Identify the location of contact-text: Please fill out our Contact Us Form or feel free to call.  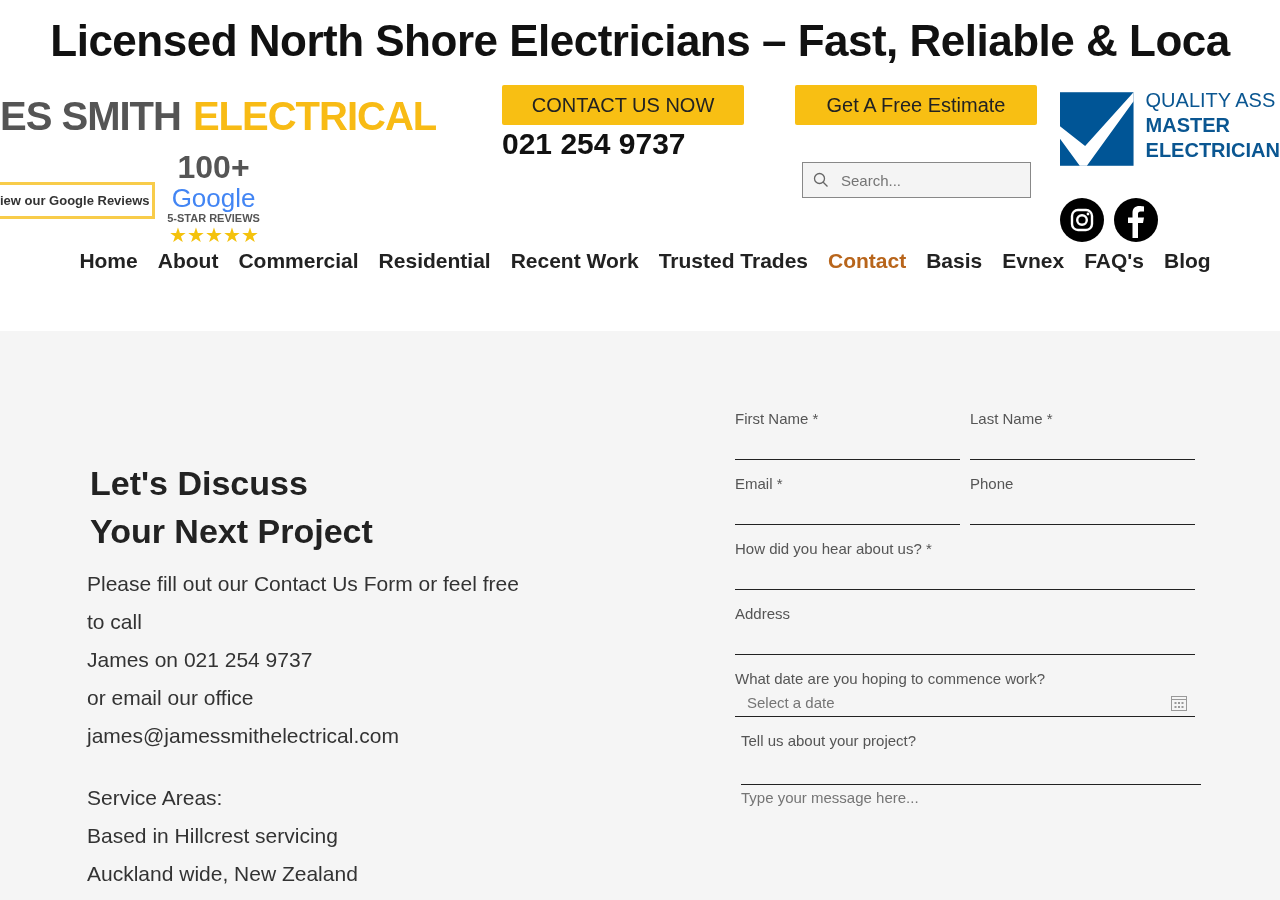
(303, 603).